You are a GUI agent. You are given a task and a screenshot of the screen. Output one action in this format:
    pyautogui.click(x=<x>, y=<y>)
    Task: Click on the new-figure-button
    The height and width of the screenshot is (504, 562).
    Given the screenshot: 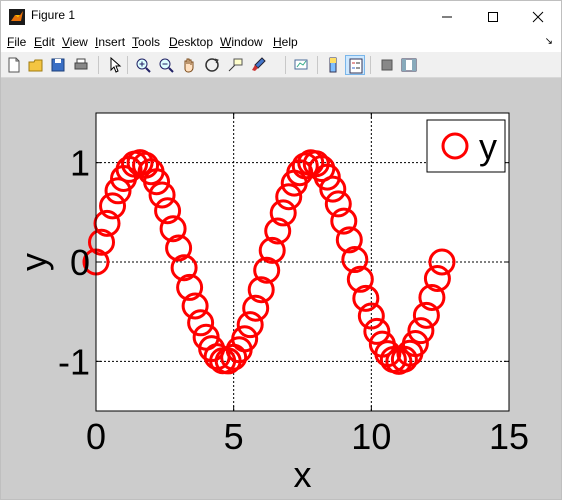 What is the action you would take?
    pyautogui.click(x=14, y=65)
    